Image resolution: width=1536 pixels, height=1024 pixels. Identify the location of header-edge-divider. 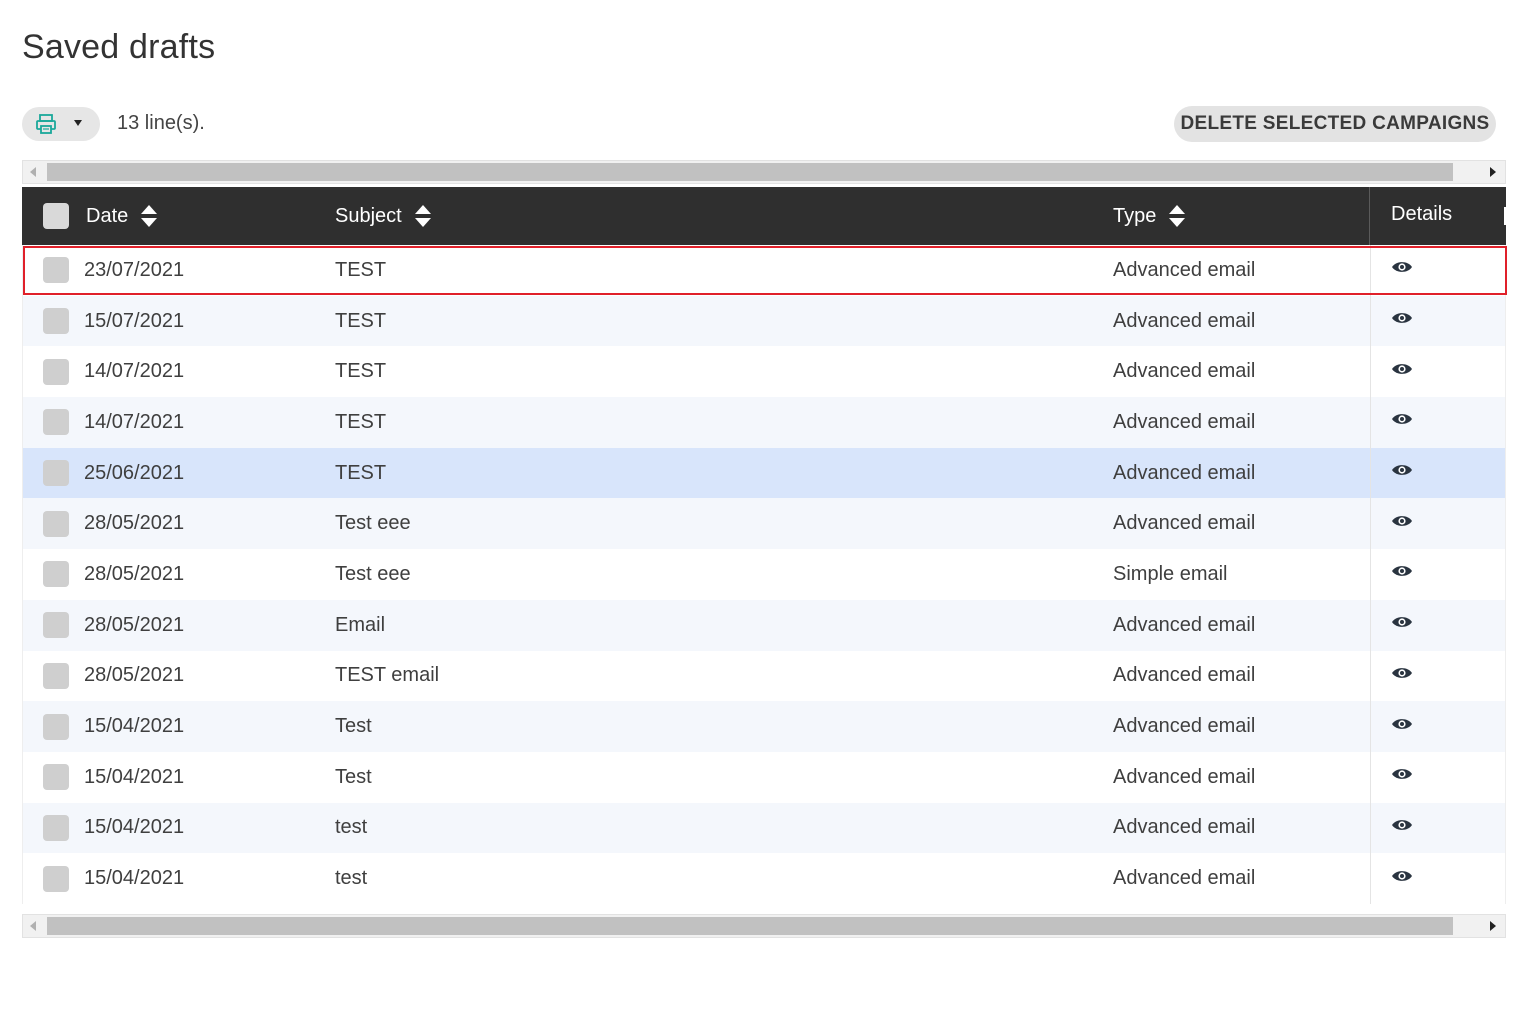
(1505, 216).